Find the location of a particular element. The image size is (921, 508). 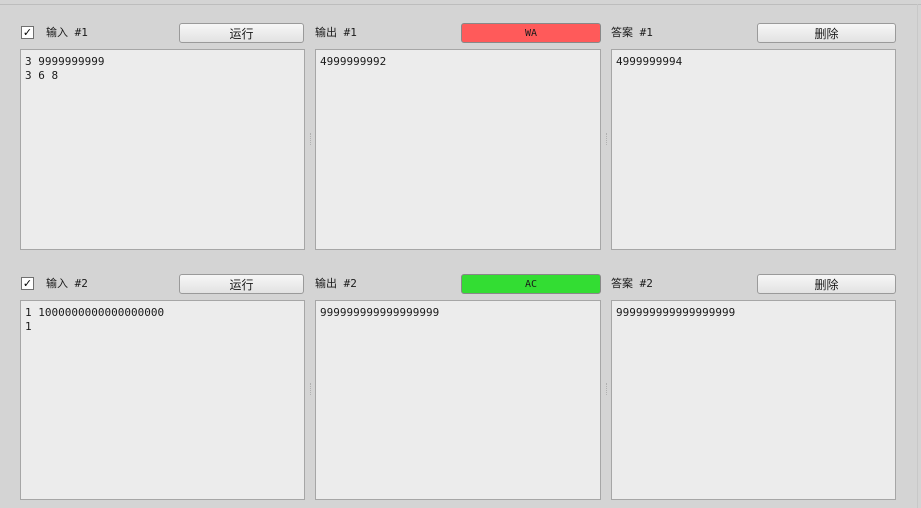

case-1-splitter-handle is located at coordinates (310, 139).